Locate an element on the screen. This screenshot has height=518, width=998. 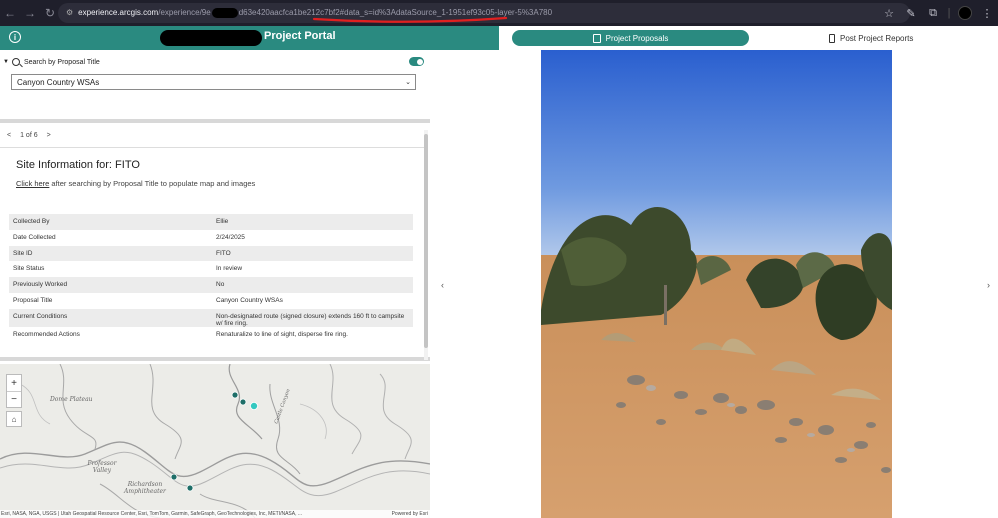
table-cell-key: Previously Worked is located at coordinates (110, 285).